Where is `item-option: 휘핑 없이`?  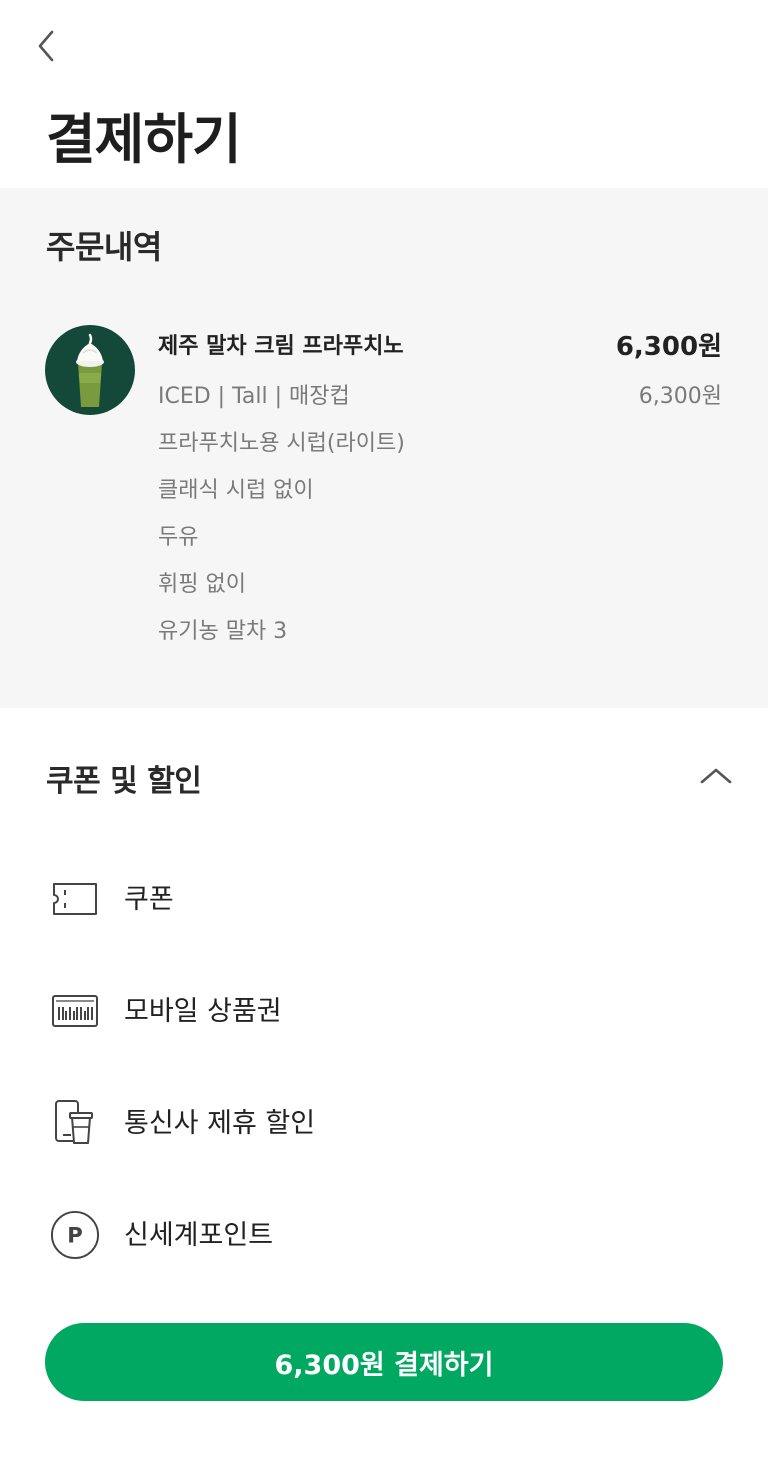
item-option: 휘핑 없이 is located at coordinates (202, 584).